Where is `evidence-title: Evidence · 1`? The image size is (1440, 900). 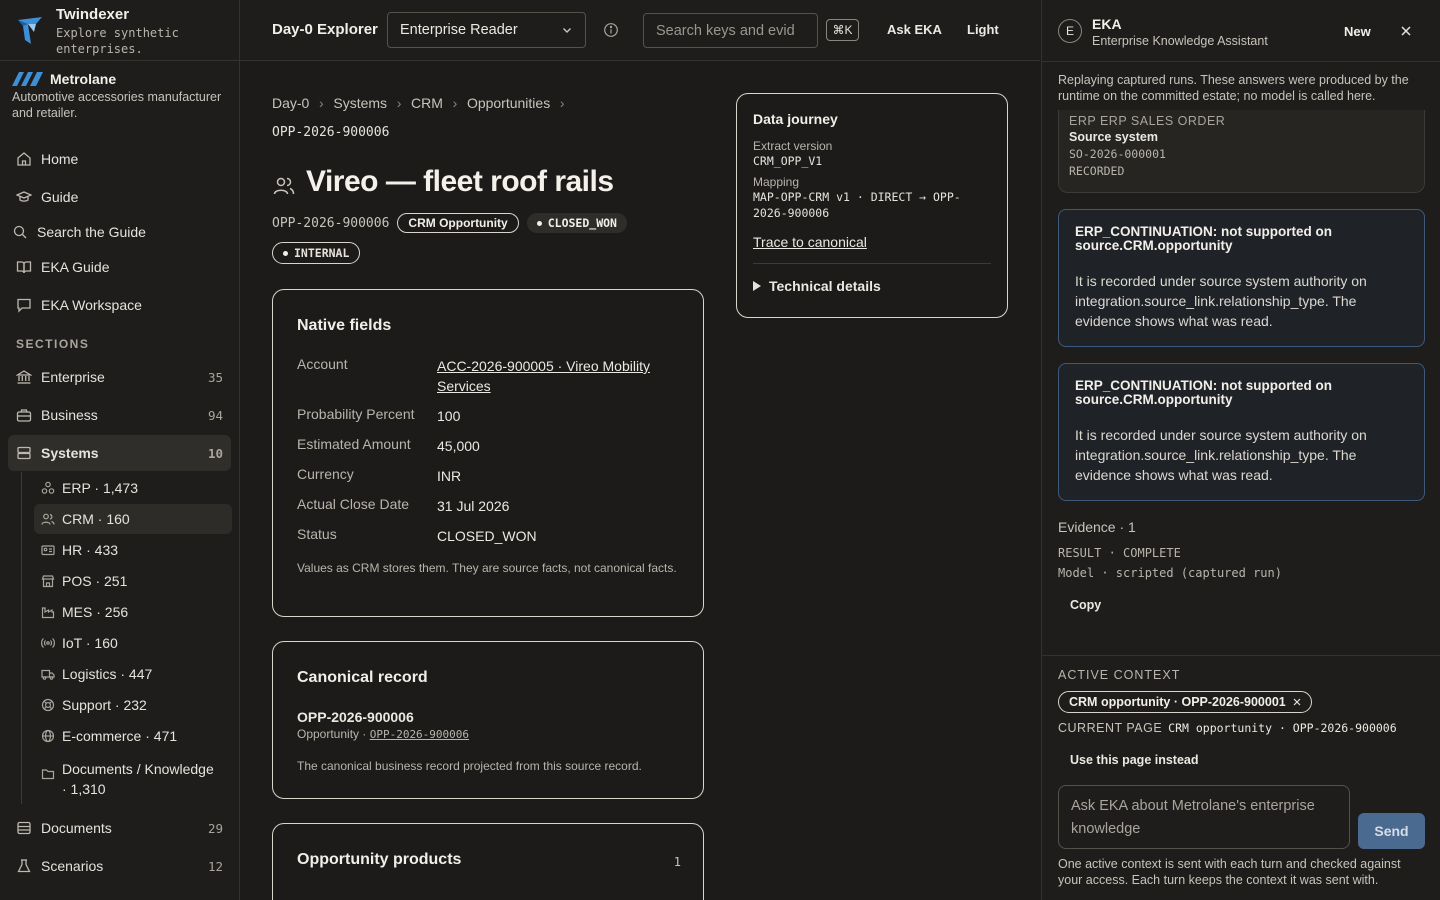
evidence-title: Evidence · 1 is located at coordinates (1097, 527).